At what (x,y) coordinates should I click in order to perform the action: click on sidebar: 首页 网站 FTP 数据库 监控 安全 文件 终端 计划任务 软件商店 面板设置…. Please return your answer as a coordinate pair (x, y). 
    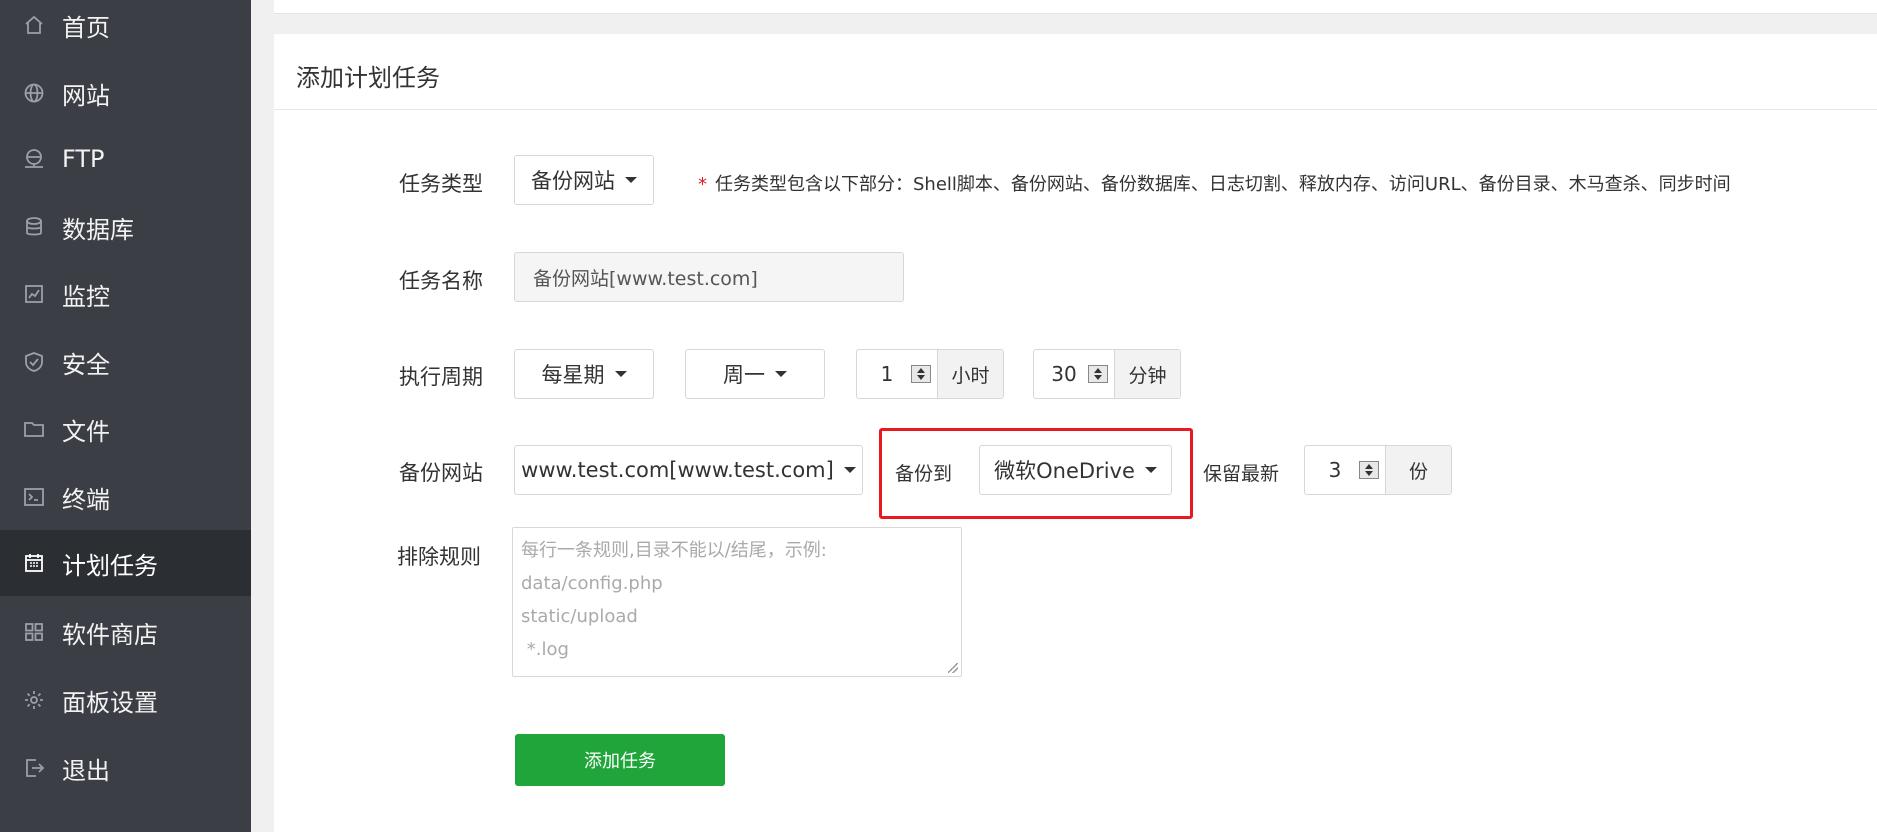
    Looking at the image, I should click on (125, 416).